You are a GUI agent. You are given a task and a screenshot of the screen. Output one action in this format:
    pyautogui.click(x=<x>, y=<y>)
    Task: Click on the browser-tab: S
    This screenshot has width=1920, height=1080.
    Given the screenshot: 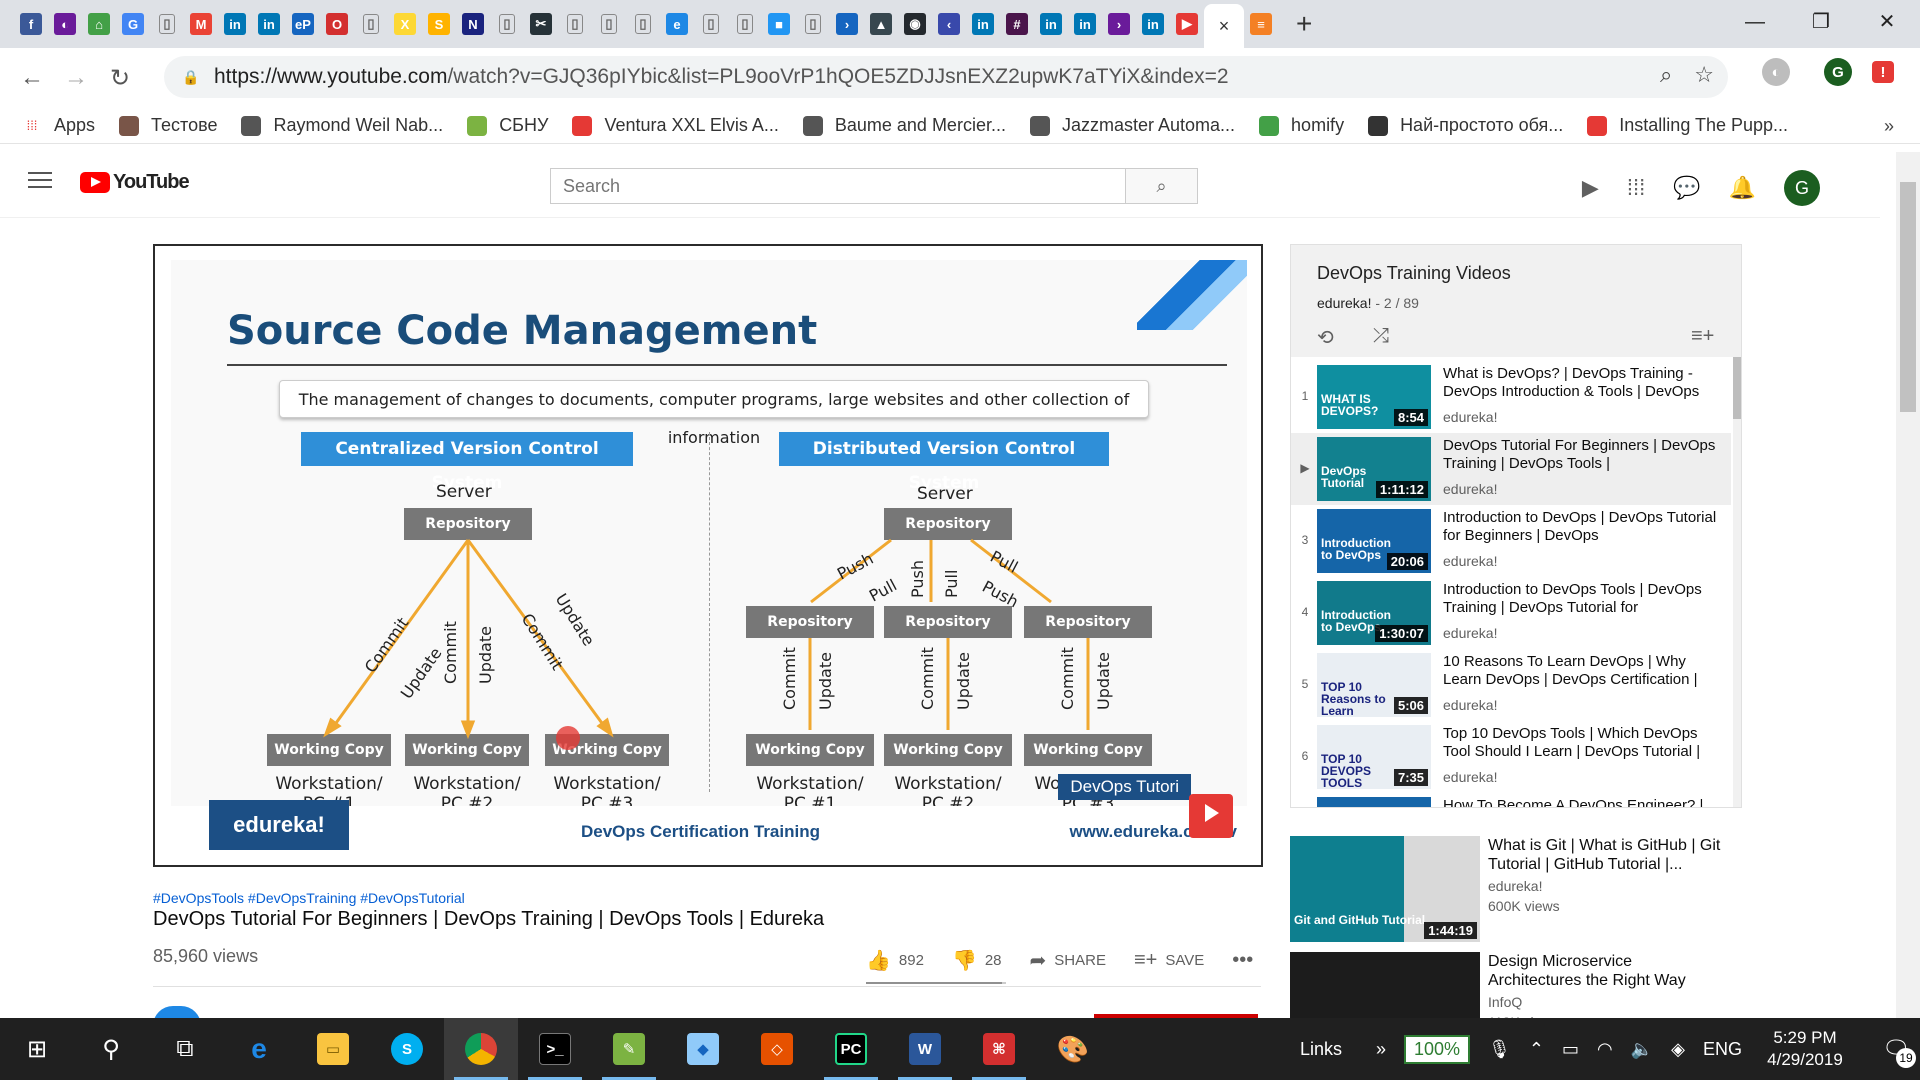 What is the action you would take?
    pyautogui.click(x=439, y=24)
    